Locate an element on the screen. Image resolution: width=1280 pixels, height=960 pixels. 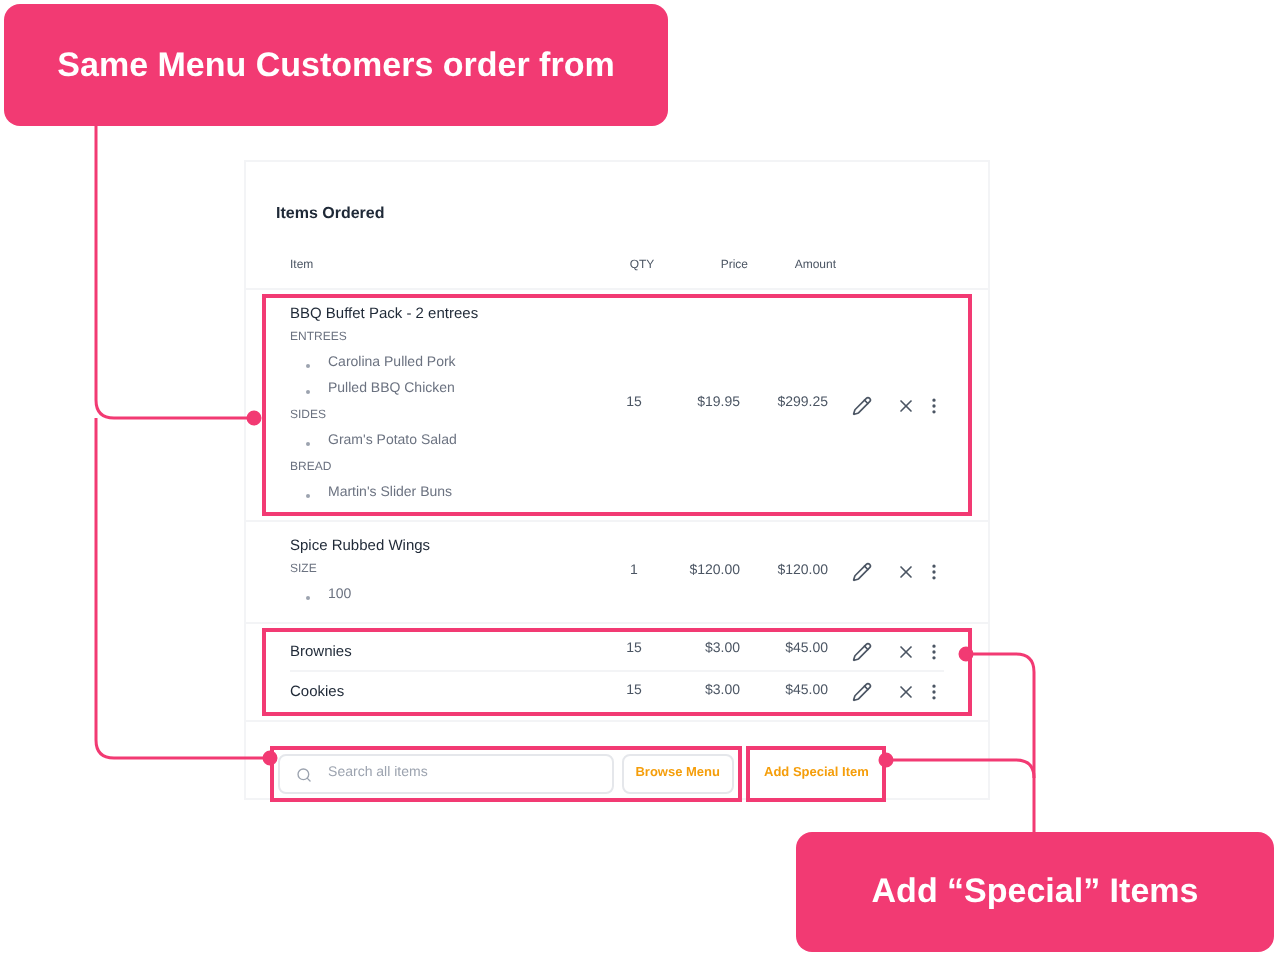
card-title: Items Ordered is located at coordinates (330, 213).